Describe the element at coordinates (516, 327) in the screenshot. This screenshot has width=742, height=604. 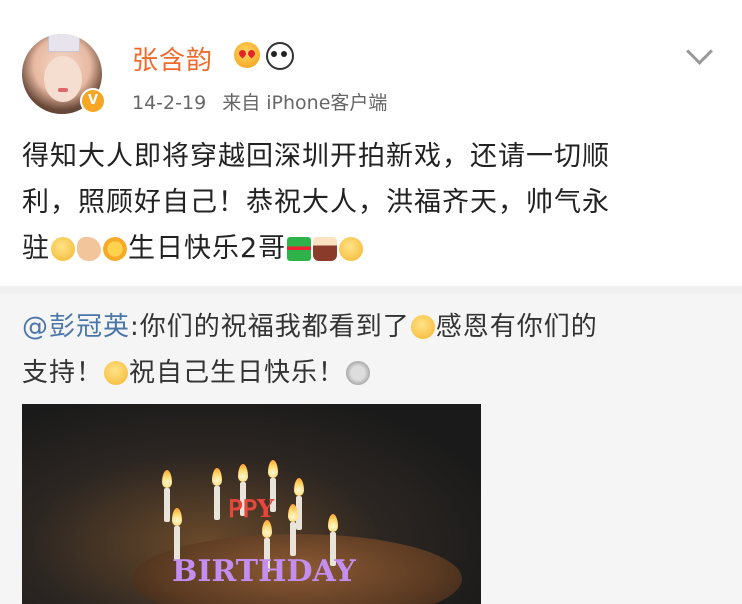
I see `repost-text-2: 感恩有你们的` at that location.